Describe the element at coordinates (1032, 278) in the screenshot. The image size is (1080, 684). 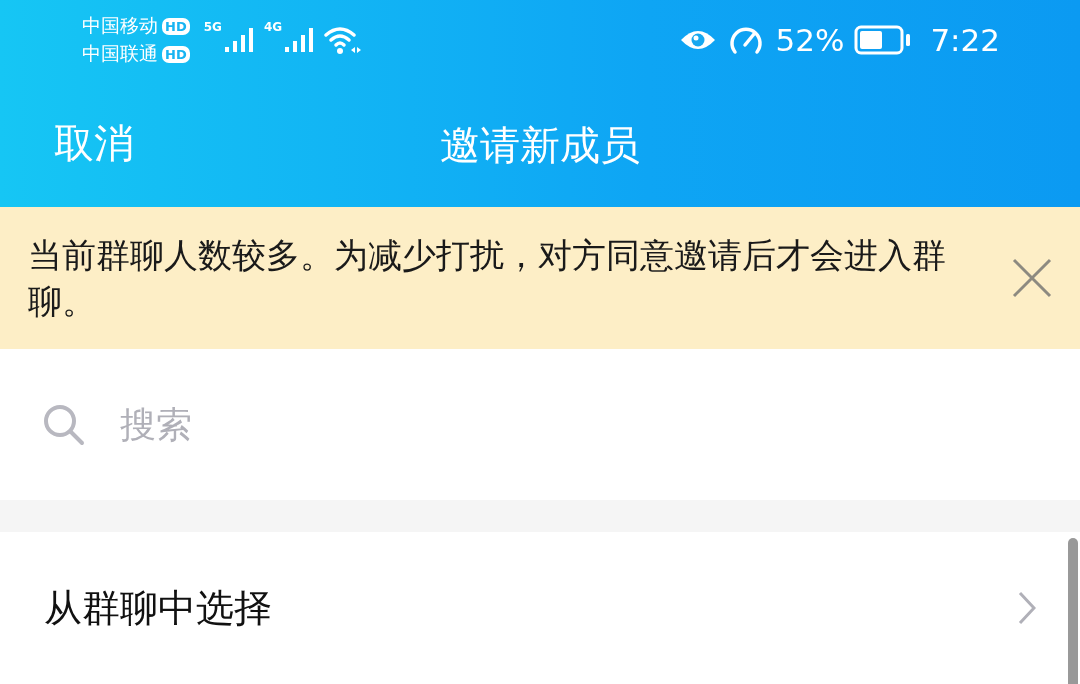
I see `close-icon` at that location.